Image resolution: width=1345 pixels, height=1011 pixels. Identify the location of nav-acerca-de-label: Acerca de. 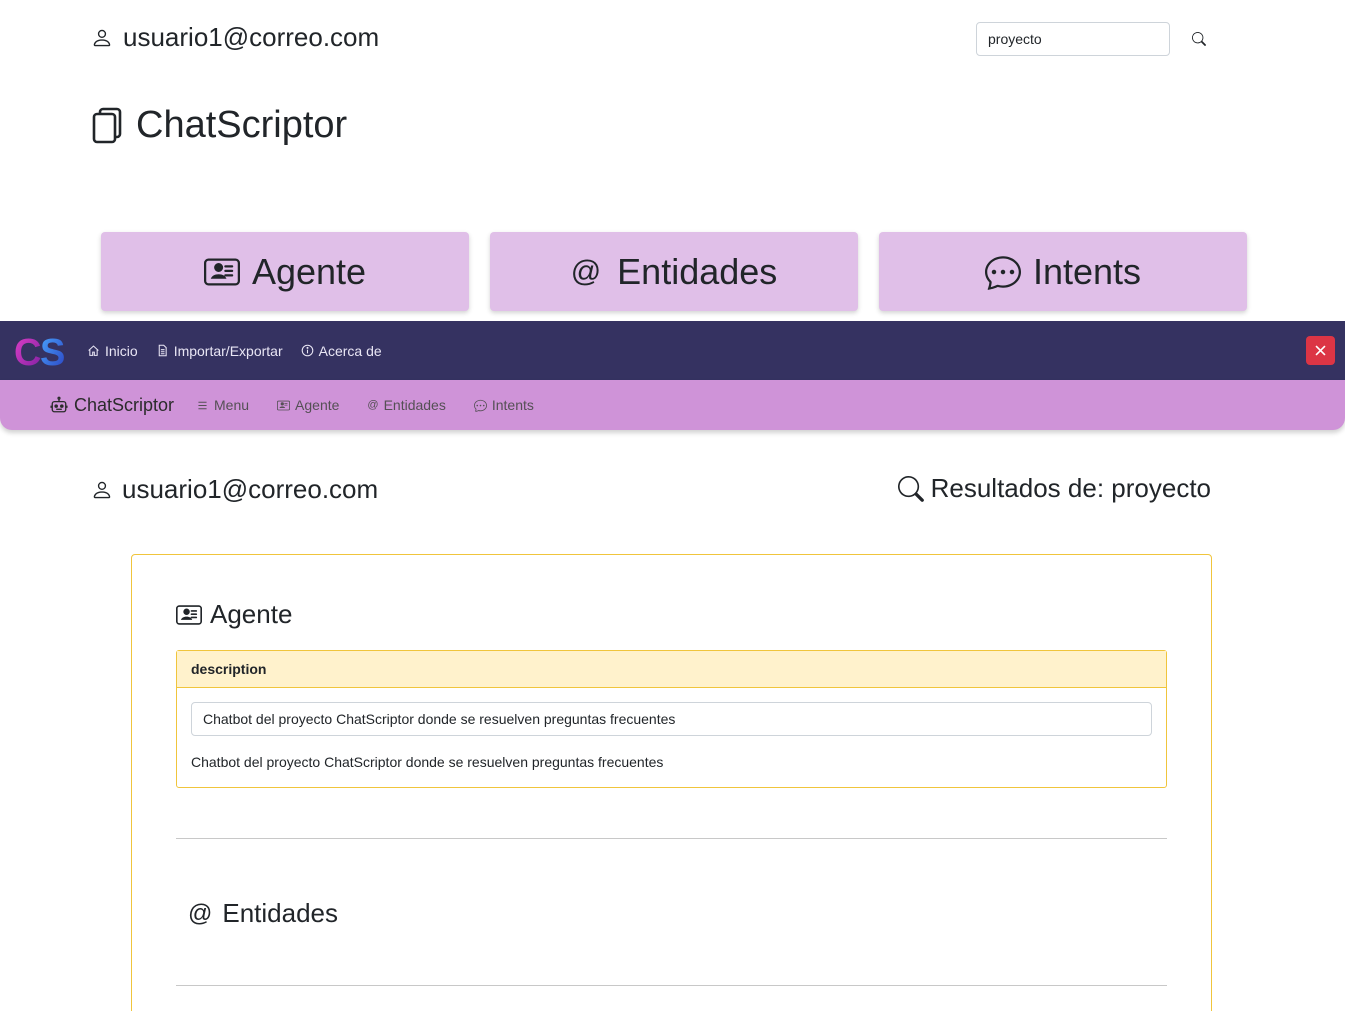
(350, 350).